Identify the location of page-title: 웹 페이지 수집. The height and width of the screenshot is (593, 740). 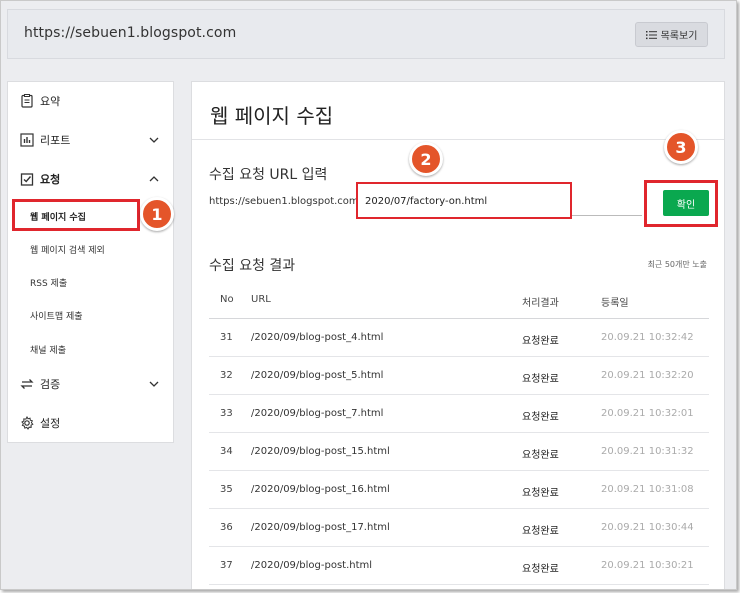
(272, 116).